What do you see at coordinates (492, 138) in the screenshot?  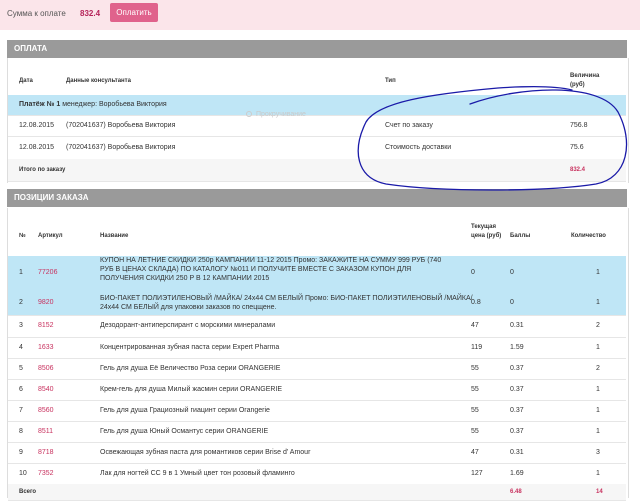 I see `hand-drawn-annotation` at bounding box center [492, 138].